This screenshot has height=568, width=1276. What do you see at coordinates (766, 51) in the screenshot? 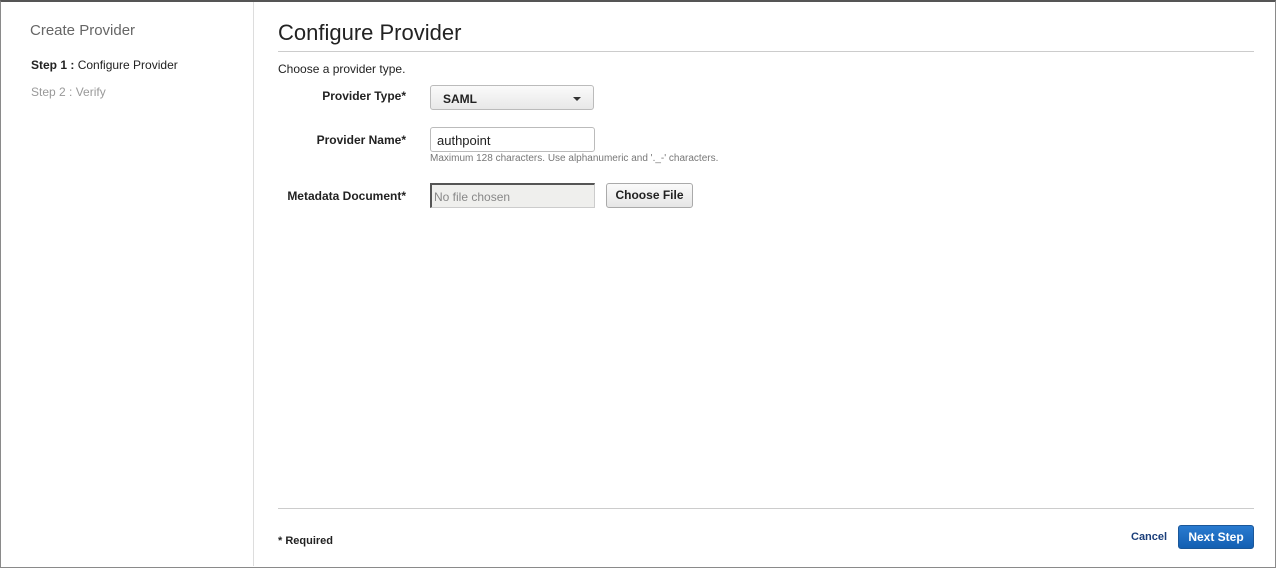
I see `title-divider` at bounding box center [766, 51].